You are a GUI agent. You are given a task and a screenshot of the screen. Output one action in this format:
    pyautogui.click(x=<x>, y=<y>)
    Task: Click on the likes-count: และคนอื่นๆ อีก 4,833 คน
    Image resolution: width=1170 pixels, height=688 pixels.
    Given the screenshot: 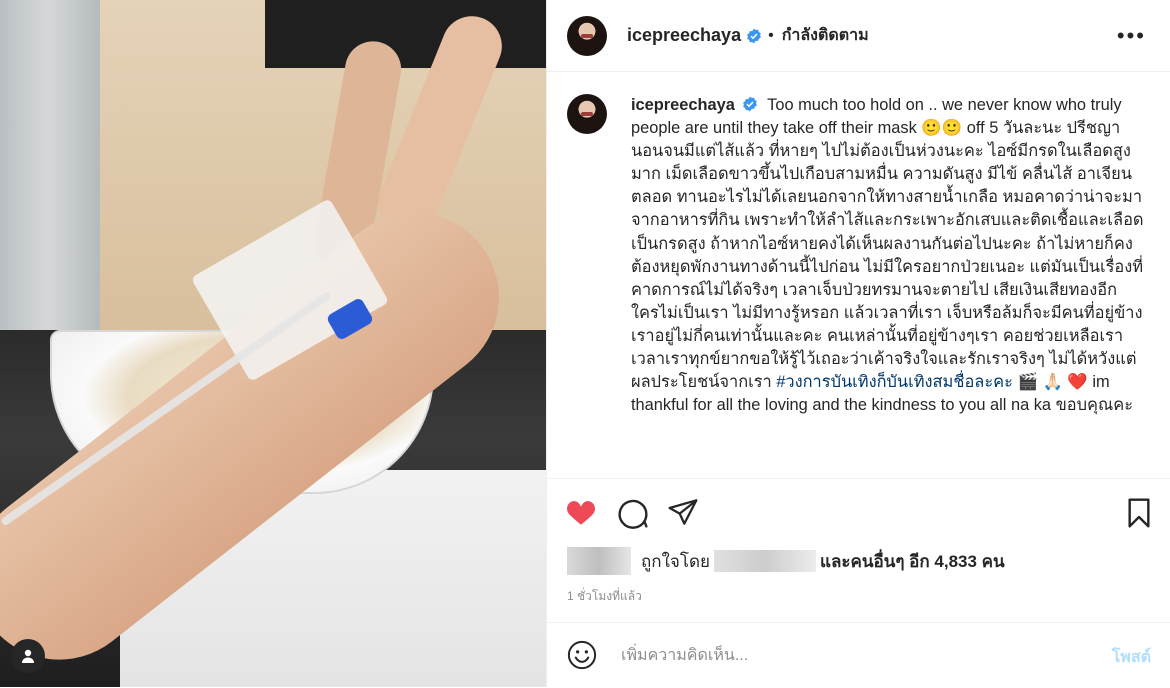 What is the action you would take?
    pyautogui.click(x=912, y=561)
    